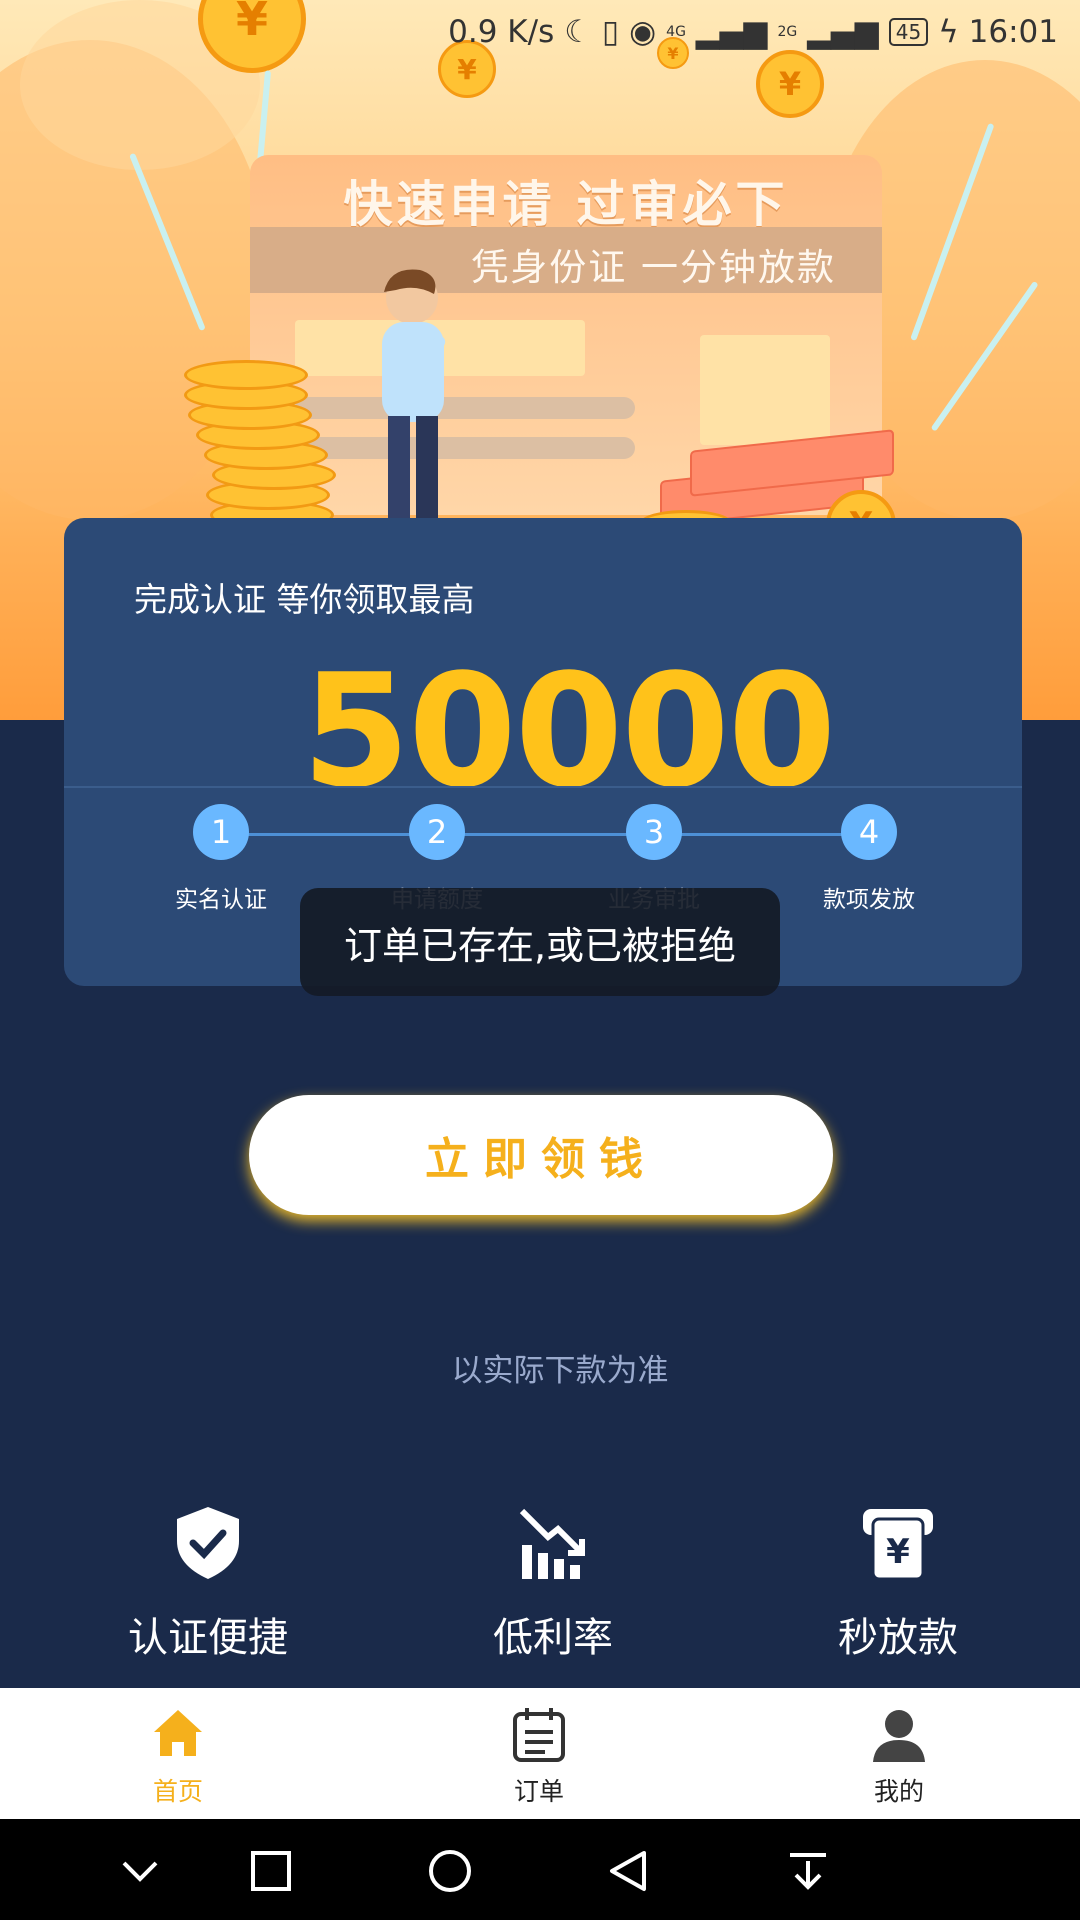  Describe the element at coordinates (654, 832) in the screenshot. I see `step-number: 3` at that location.